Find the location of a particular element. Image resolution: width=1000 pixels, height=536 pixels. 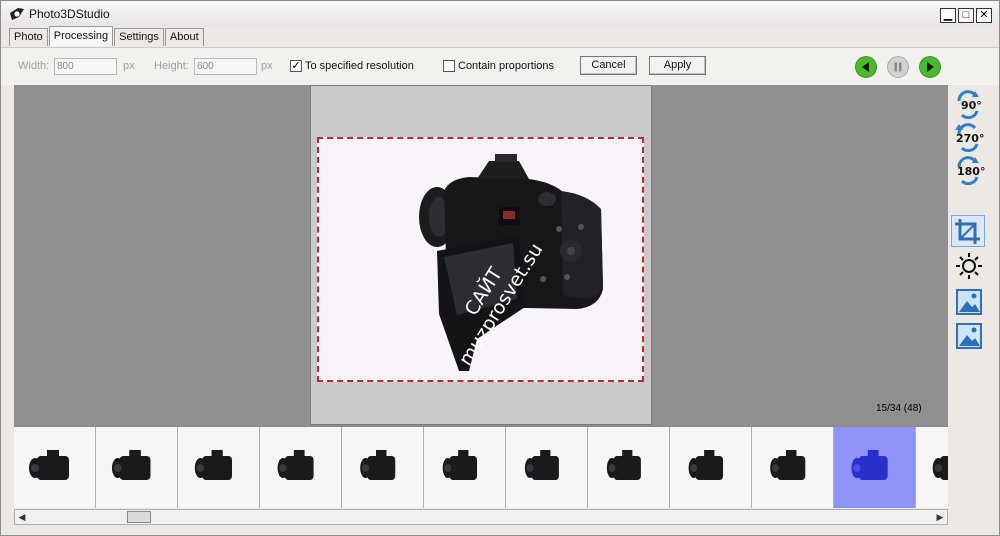

maximize-button: □ is located at coordinates (966, 15).